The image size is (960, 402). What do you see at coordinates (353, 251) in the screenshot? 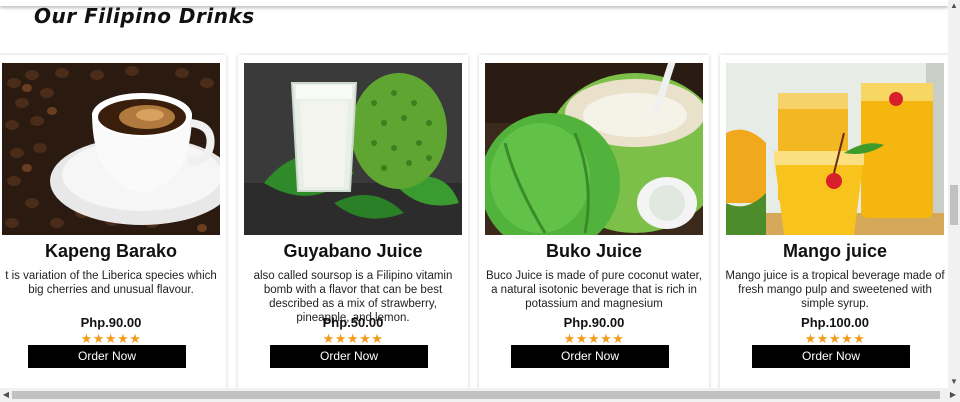
I see `product-name: Guyabano Juice` at bounding box center [353, 251].